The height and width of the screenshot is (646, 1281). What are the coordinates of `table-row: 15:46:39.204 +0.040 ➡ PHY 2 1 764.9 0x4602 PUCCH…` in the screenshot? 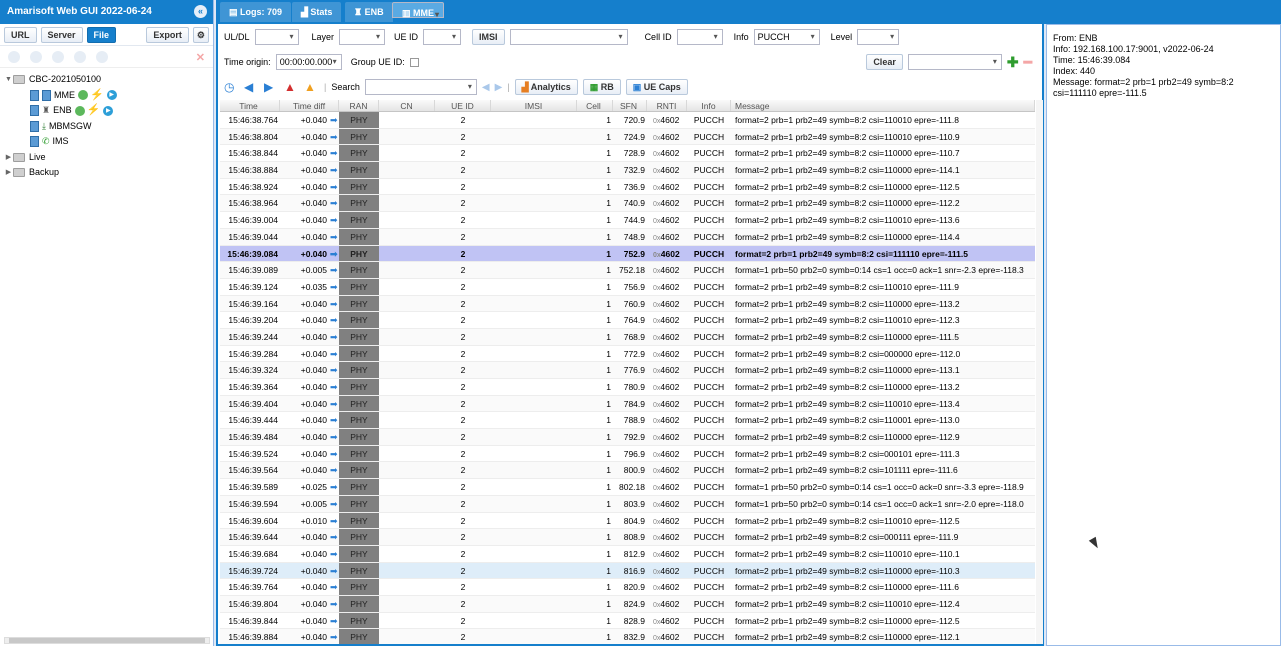 It's located at (627, 320).